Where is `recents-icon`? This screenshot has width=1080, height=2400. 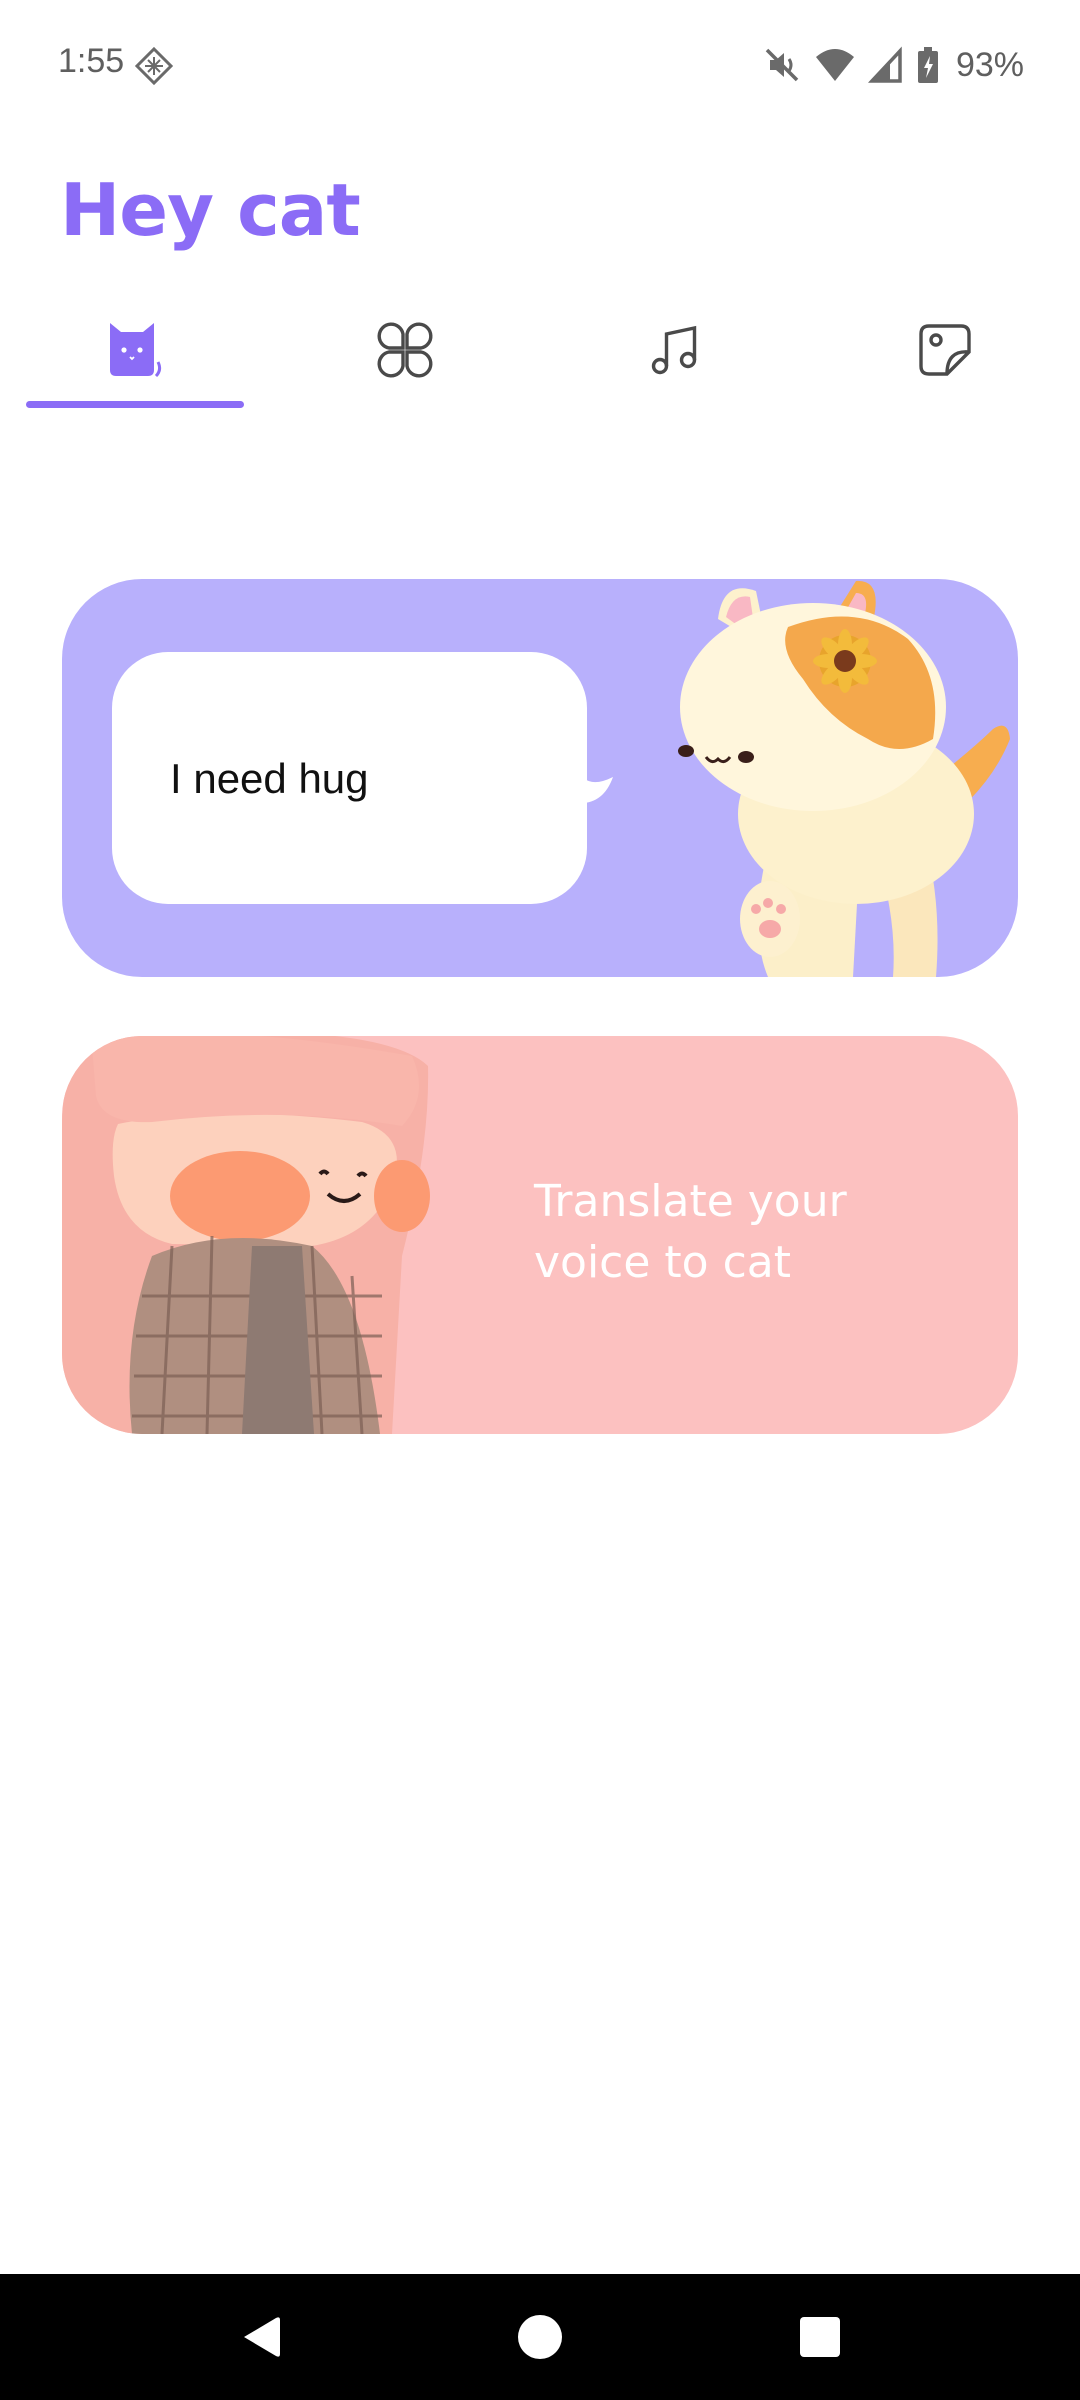 recents-icon is located at coordinates (820, 2337).